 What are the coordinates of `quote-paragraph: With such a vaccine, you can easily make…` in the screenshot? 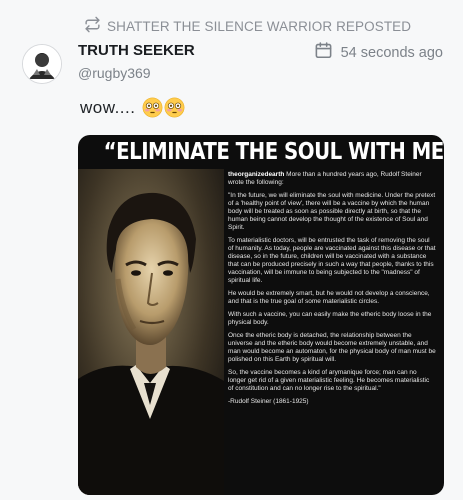 It's located at (330, 319).